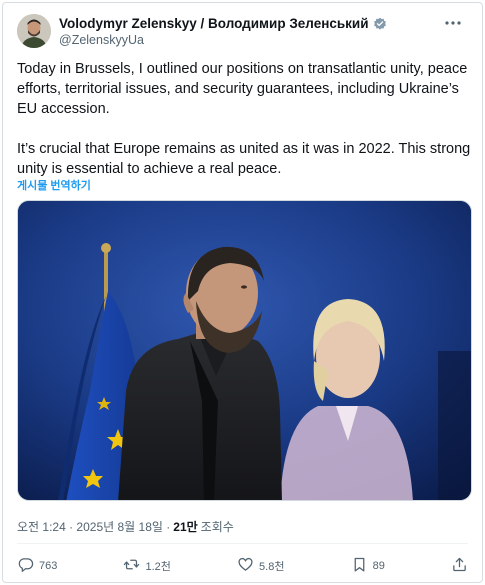 The width and height of the screenshot is (485, 585). What do you see at coordinates (185, 527) in the screenshot?
I see `views-count: 21만` at bounding box center [185, 527].